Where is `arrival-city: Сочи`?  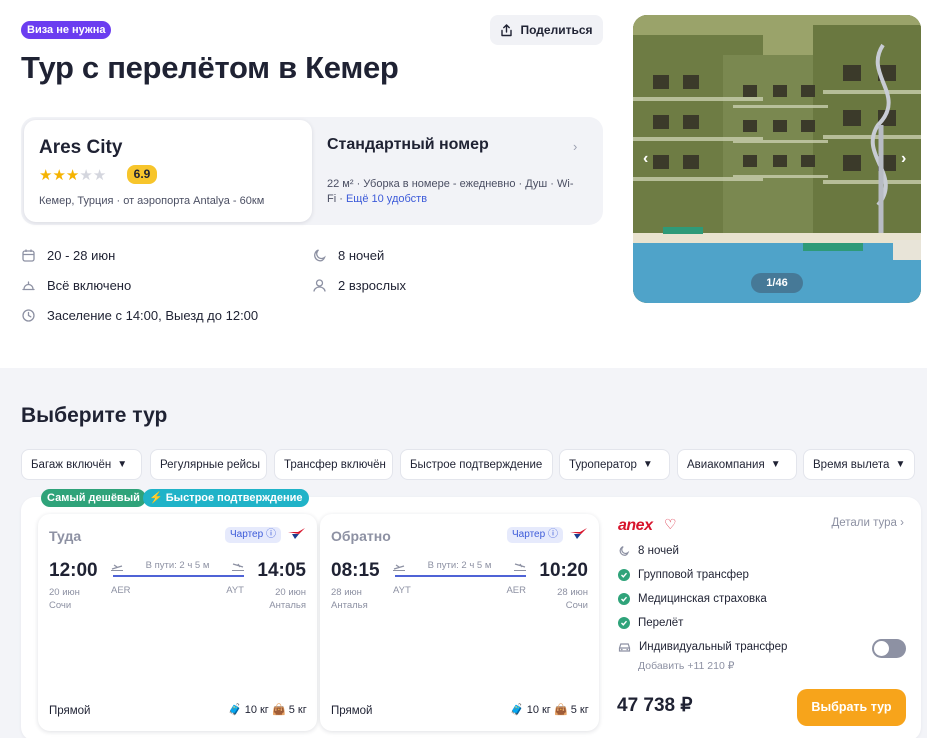
arrival-city: Сочи is located at coordinates (576, 605).